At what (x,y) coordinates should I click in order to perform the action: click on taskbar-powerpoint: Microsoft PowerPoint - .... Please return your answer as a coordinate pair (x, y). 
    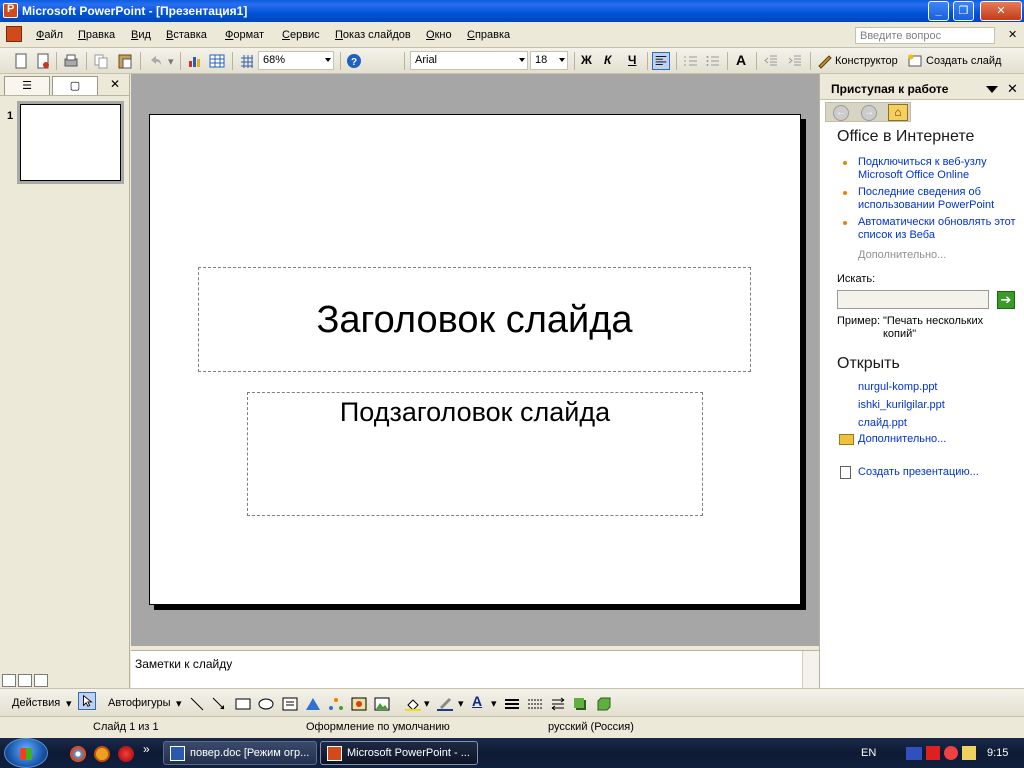
    Looking at the image, I should click on (399, 753).